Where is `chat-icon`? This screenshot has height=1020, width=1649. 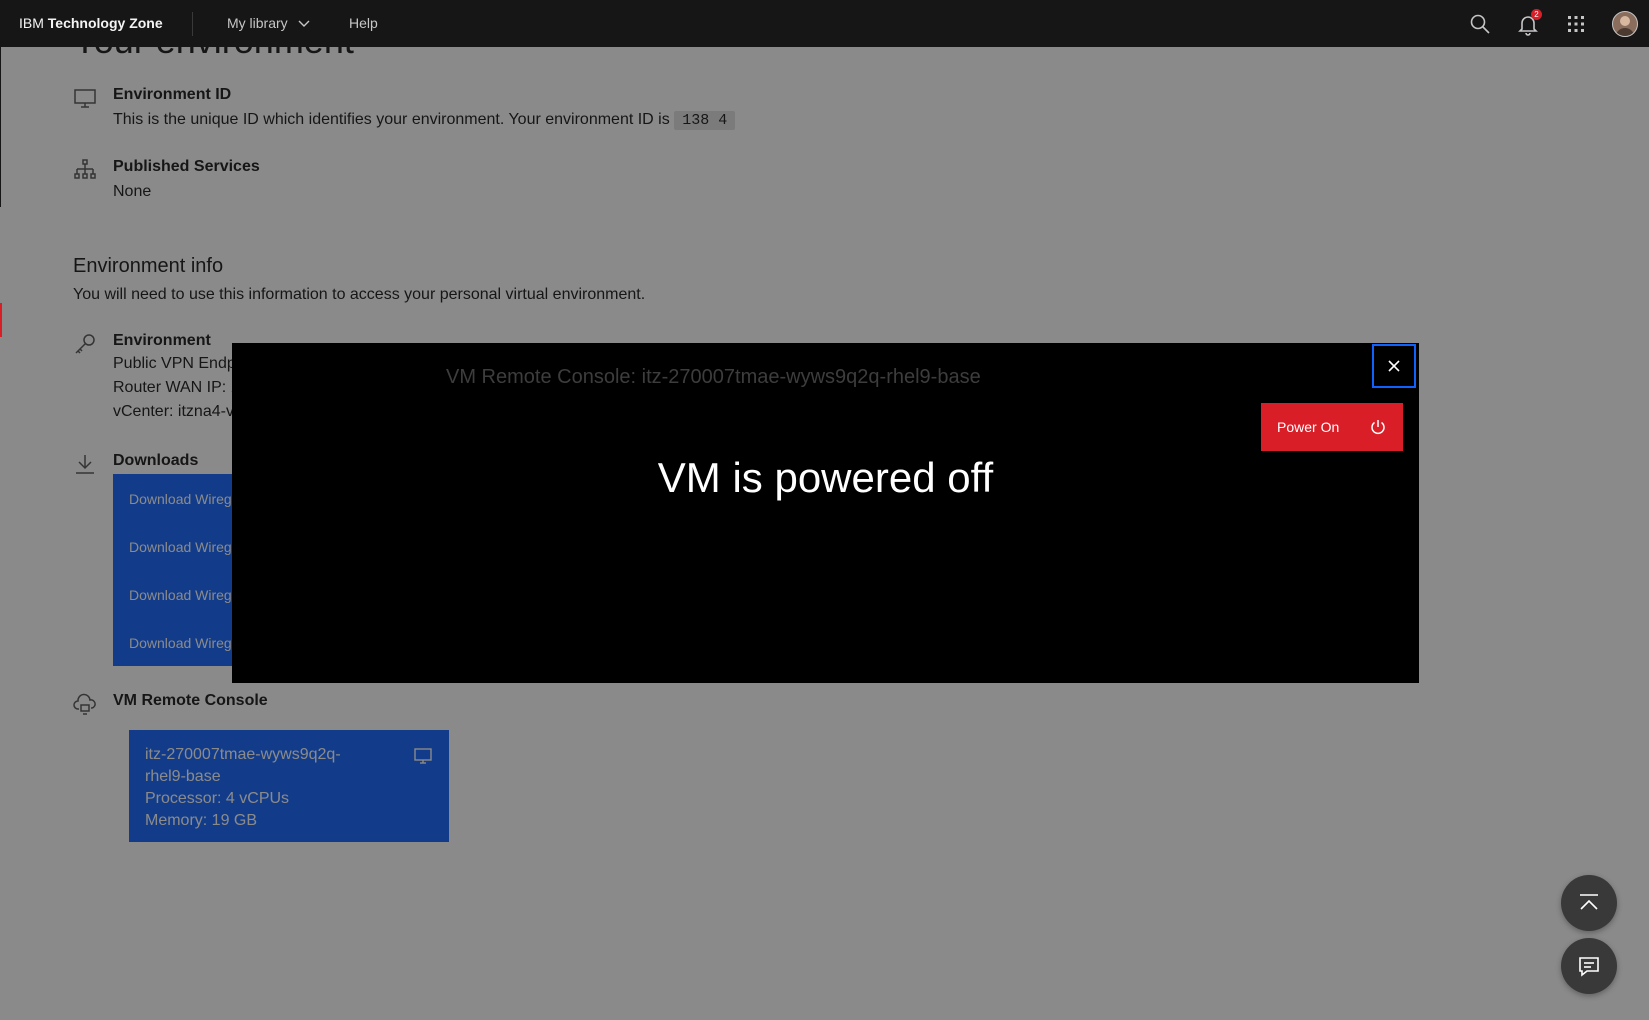 chat-icon is located at coordinates (1589, 967).